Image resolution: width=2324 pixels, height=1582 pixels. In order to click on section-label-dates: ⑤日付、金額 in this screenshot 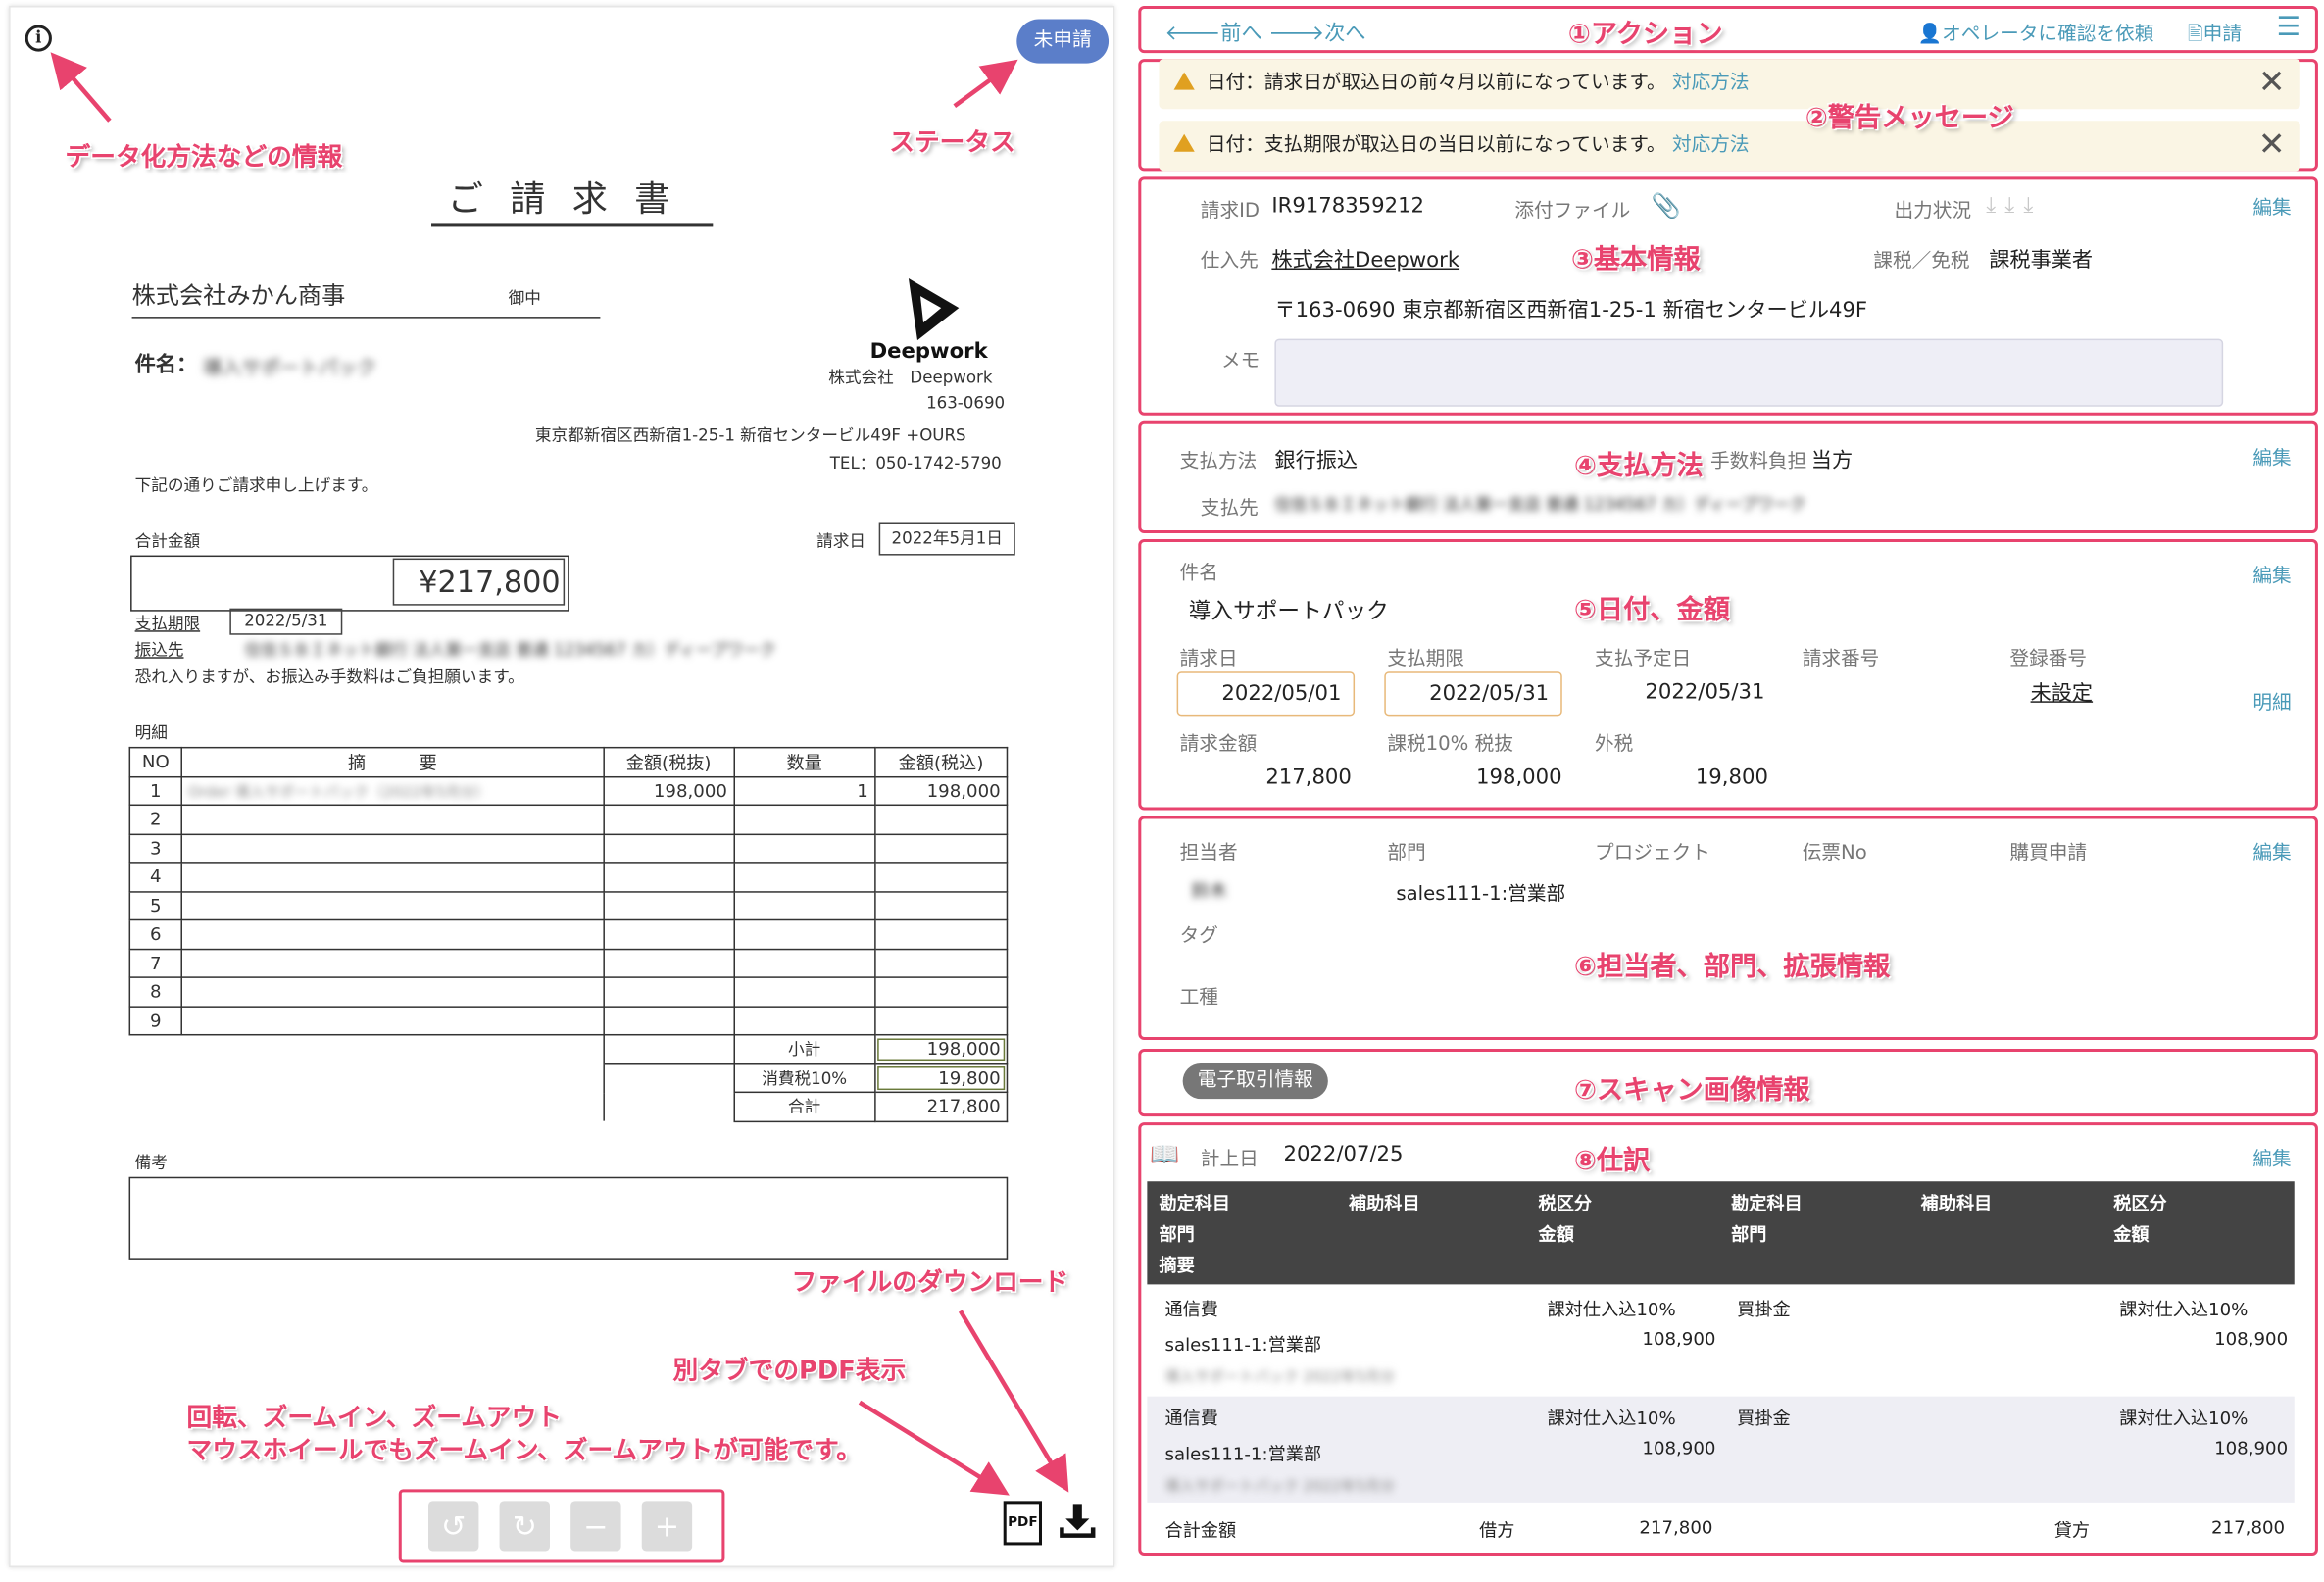, I will do `click(1651, 610)`.